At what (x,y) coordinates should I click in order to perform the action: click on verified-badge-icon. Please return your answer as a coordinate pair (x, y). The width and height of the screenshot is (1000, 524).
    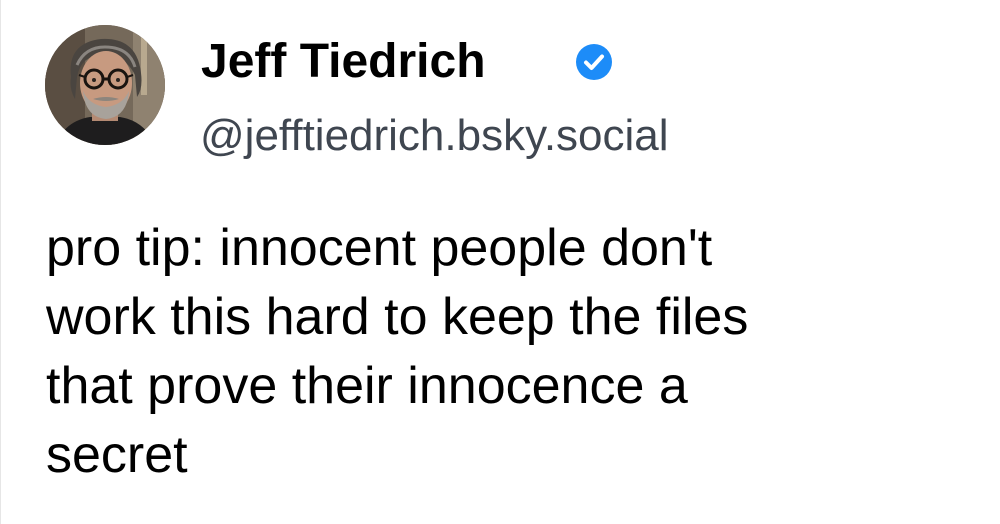
    Looking at the image, I should click on (594, 62).